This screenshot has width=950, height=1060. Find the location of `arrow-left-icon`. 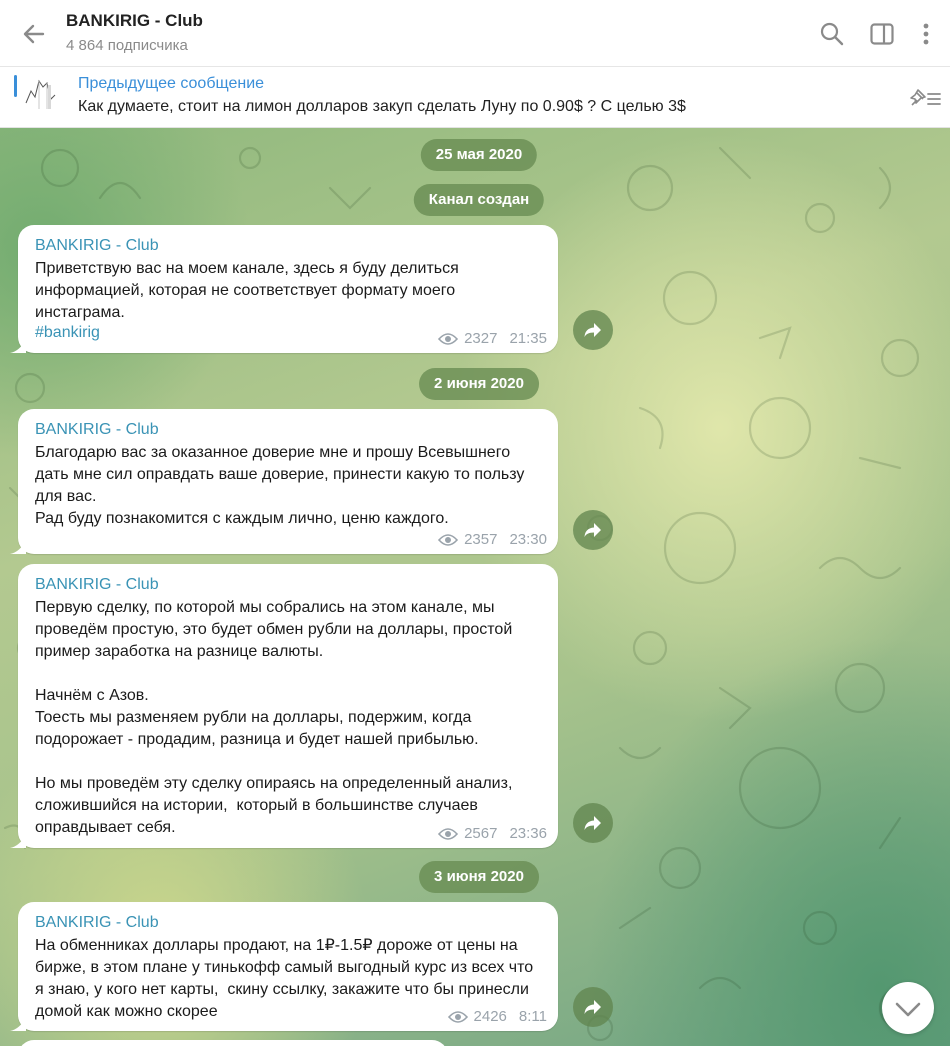

arrow-left-icon is located at coordinates (34, 34).